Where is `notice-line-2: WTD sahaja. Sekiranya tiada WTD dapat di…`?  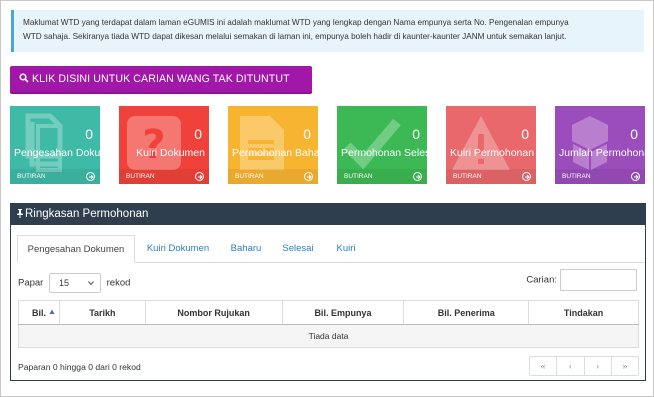
notice-line-2: WTD sahaja. Sekiranya tiada WTD dapat di… is located at coordinates (295, 36).